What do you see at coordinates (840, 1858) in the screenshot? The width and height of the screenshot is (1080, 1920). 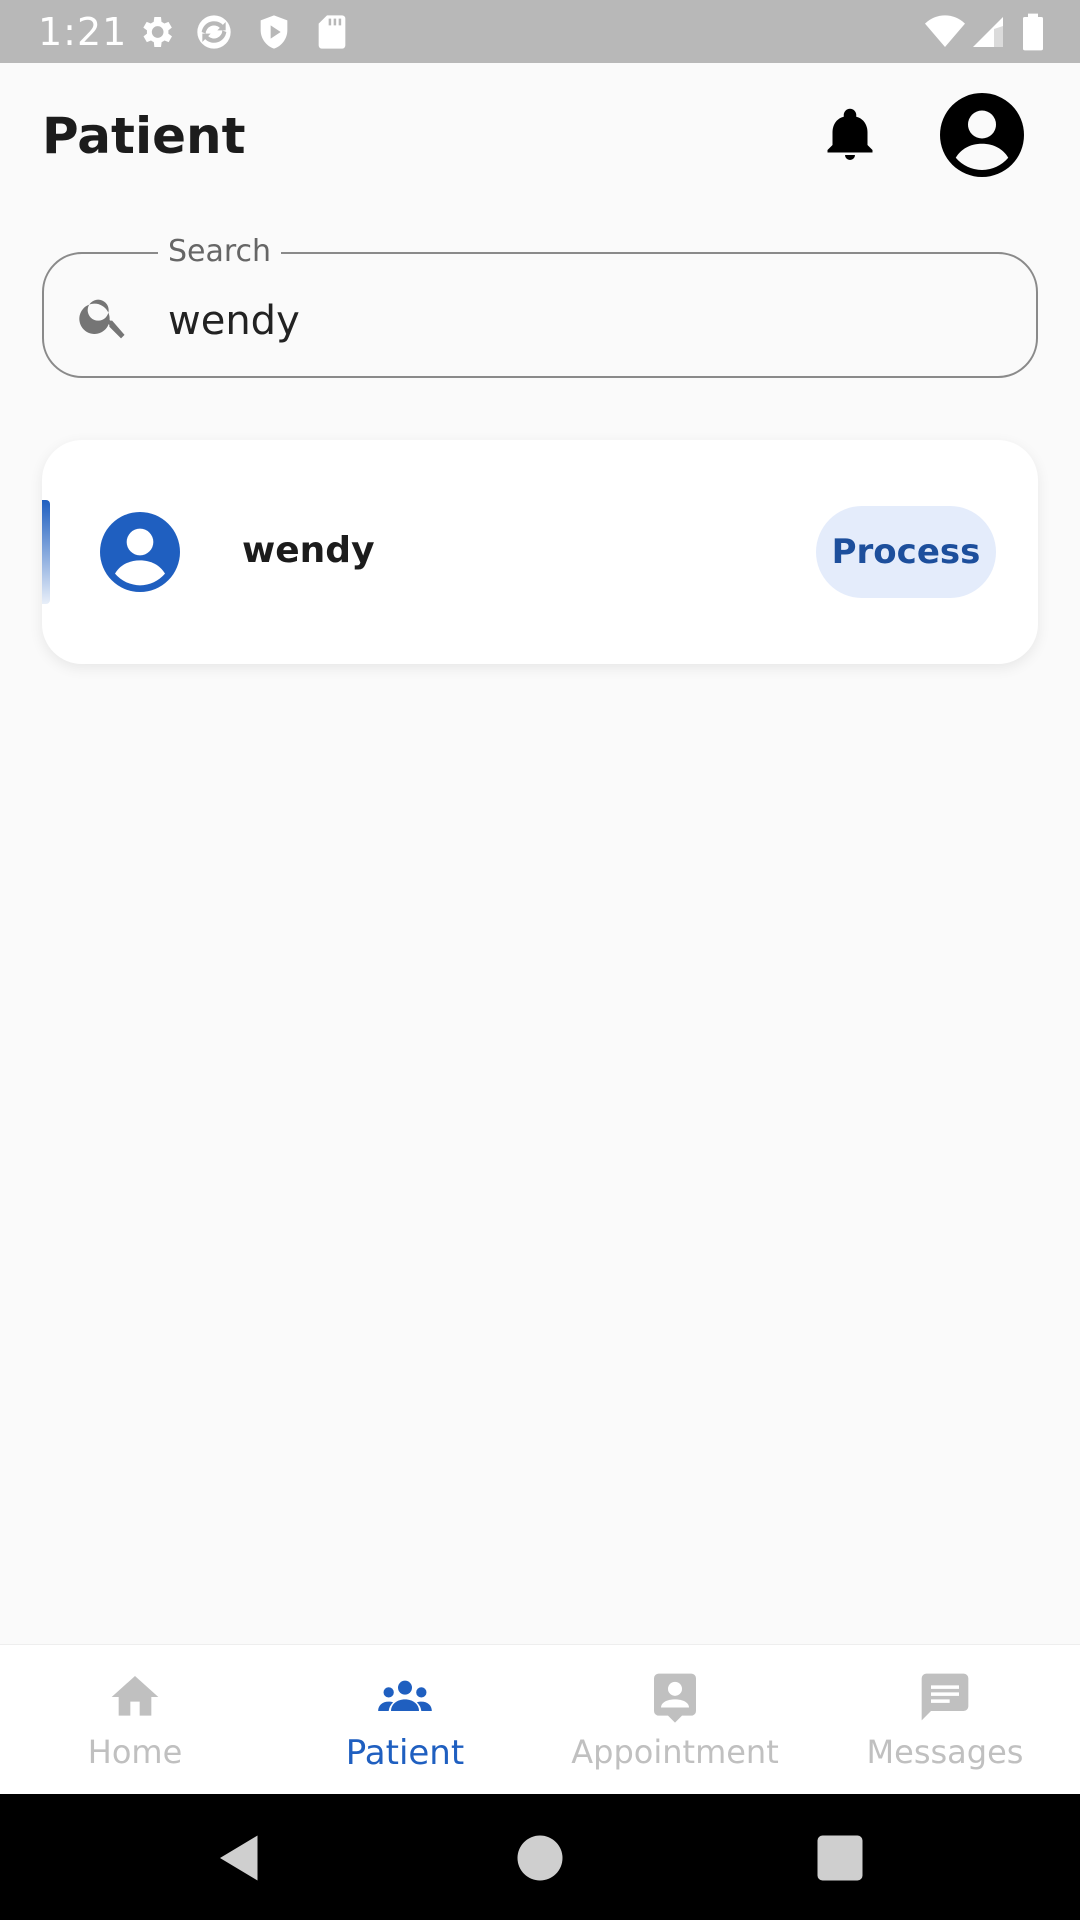 I see `recents-square-icon` at bounding box center [840, 1858].